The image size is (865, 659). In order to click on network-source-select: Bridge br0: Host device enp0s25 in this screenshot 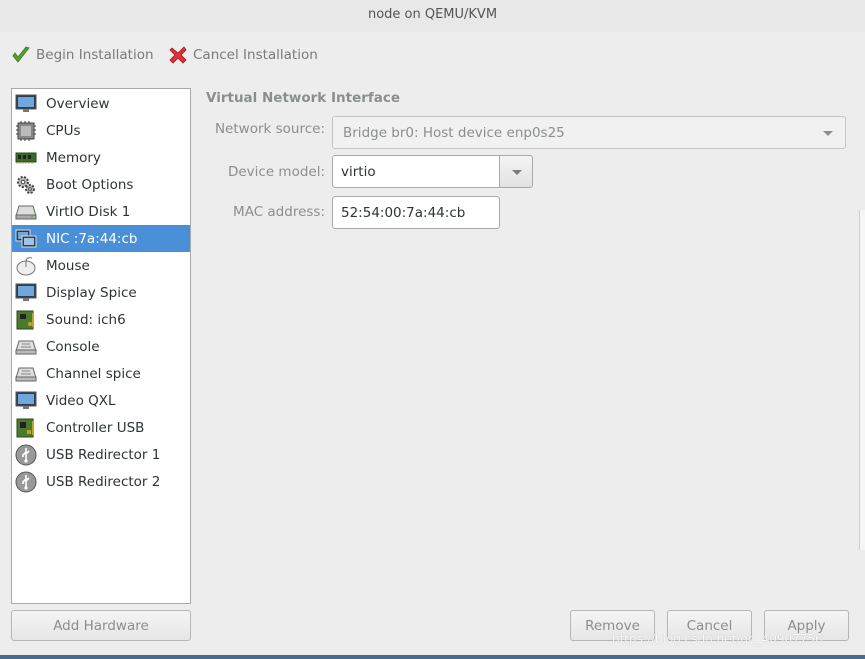, I will do `click(589, 132)`.